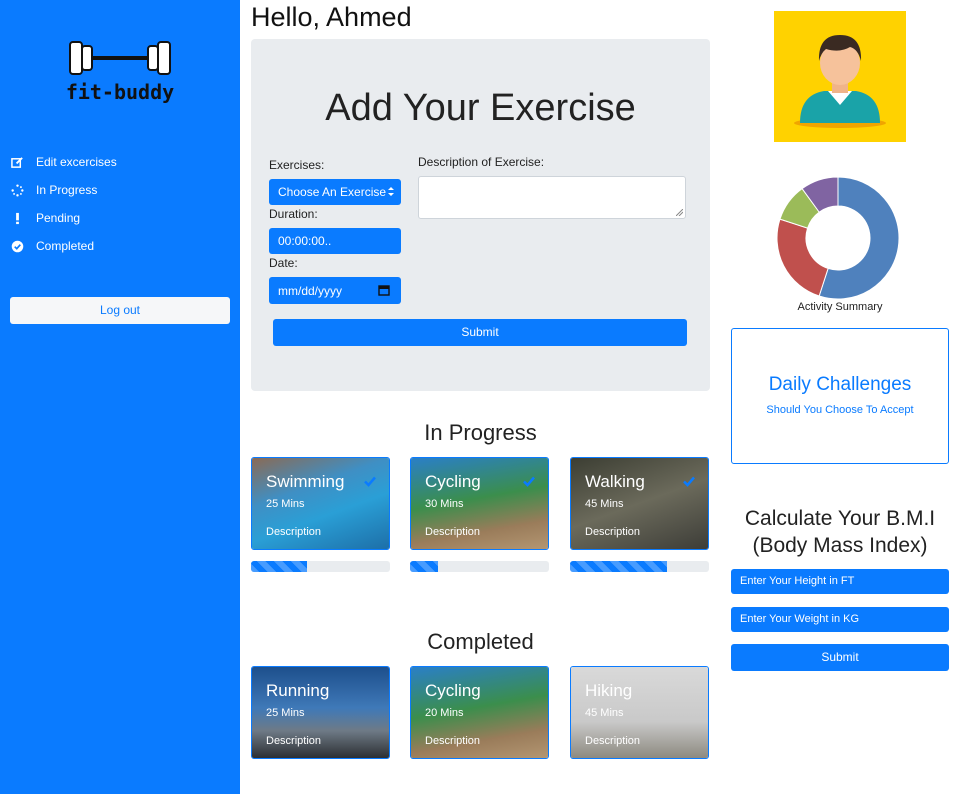 The image size is (960, 794). I want to click on sidebar-item-pending: Pending, so click(120, 218).